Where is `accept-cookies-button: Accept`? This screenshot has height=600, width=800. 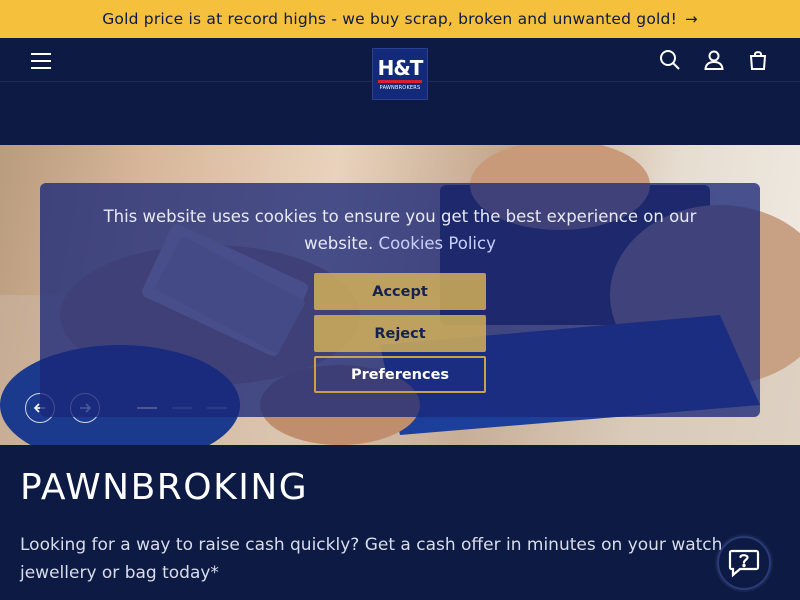
accept-cookies-button: Accept is located at coordinates (400, 291).